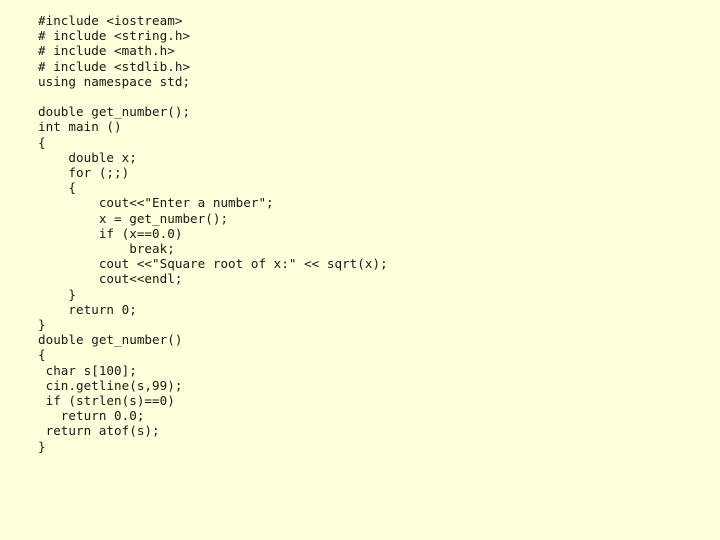 This screenshot has width=720, height=540. I want to click on code-line: return atof(s);, so click(99, 431).